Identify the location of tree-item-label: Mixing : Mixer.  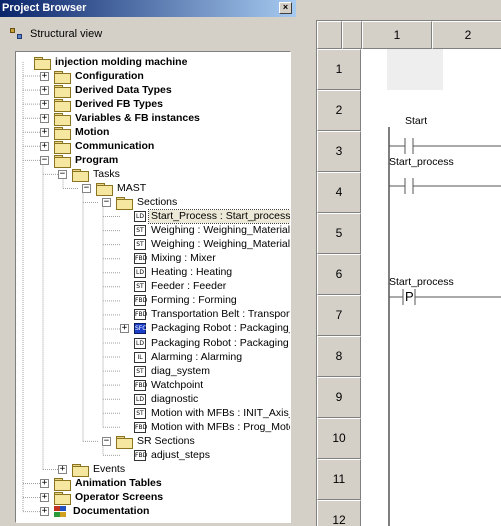
(183, 258).